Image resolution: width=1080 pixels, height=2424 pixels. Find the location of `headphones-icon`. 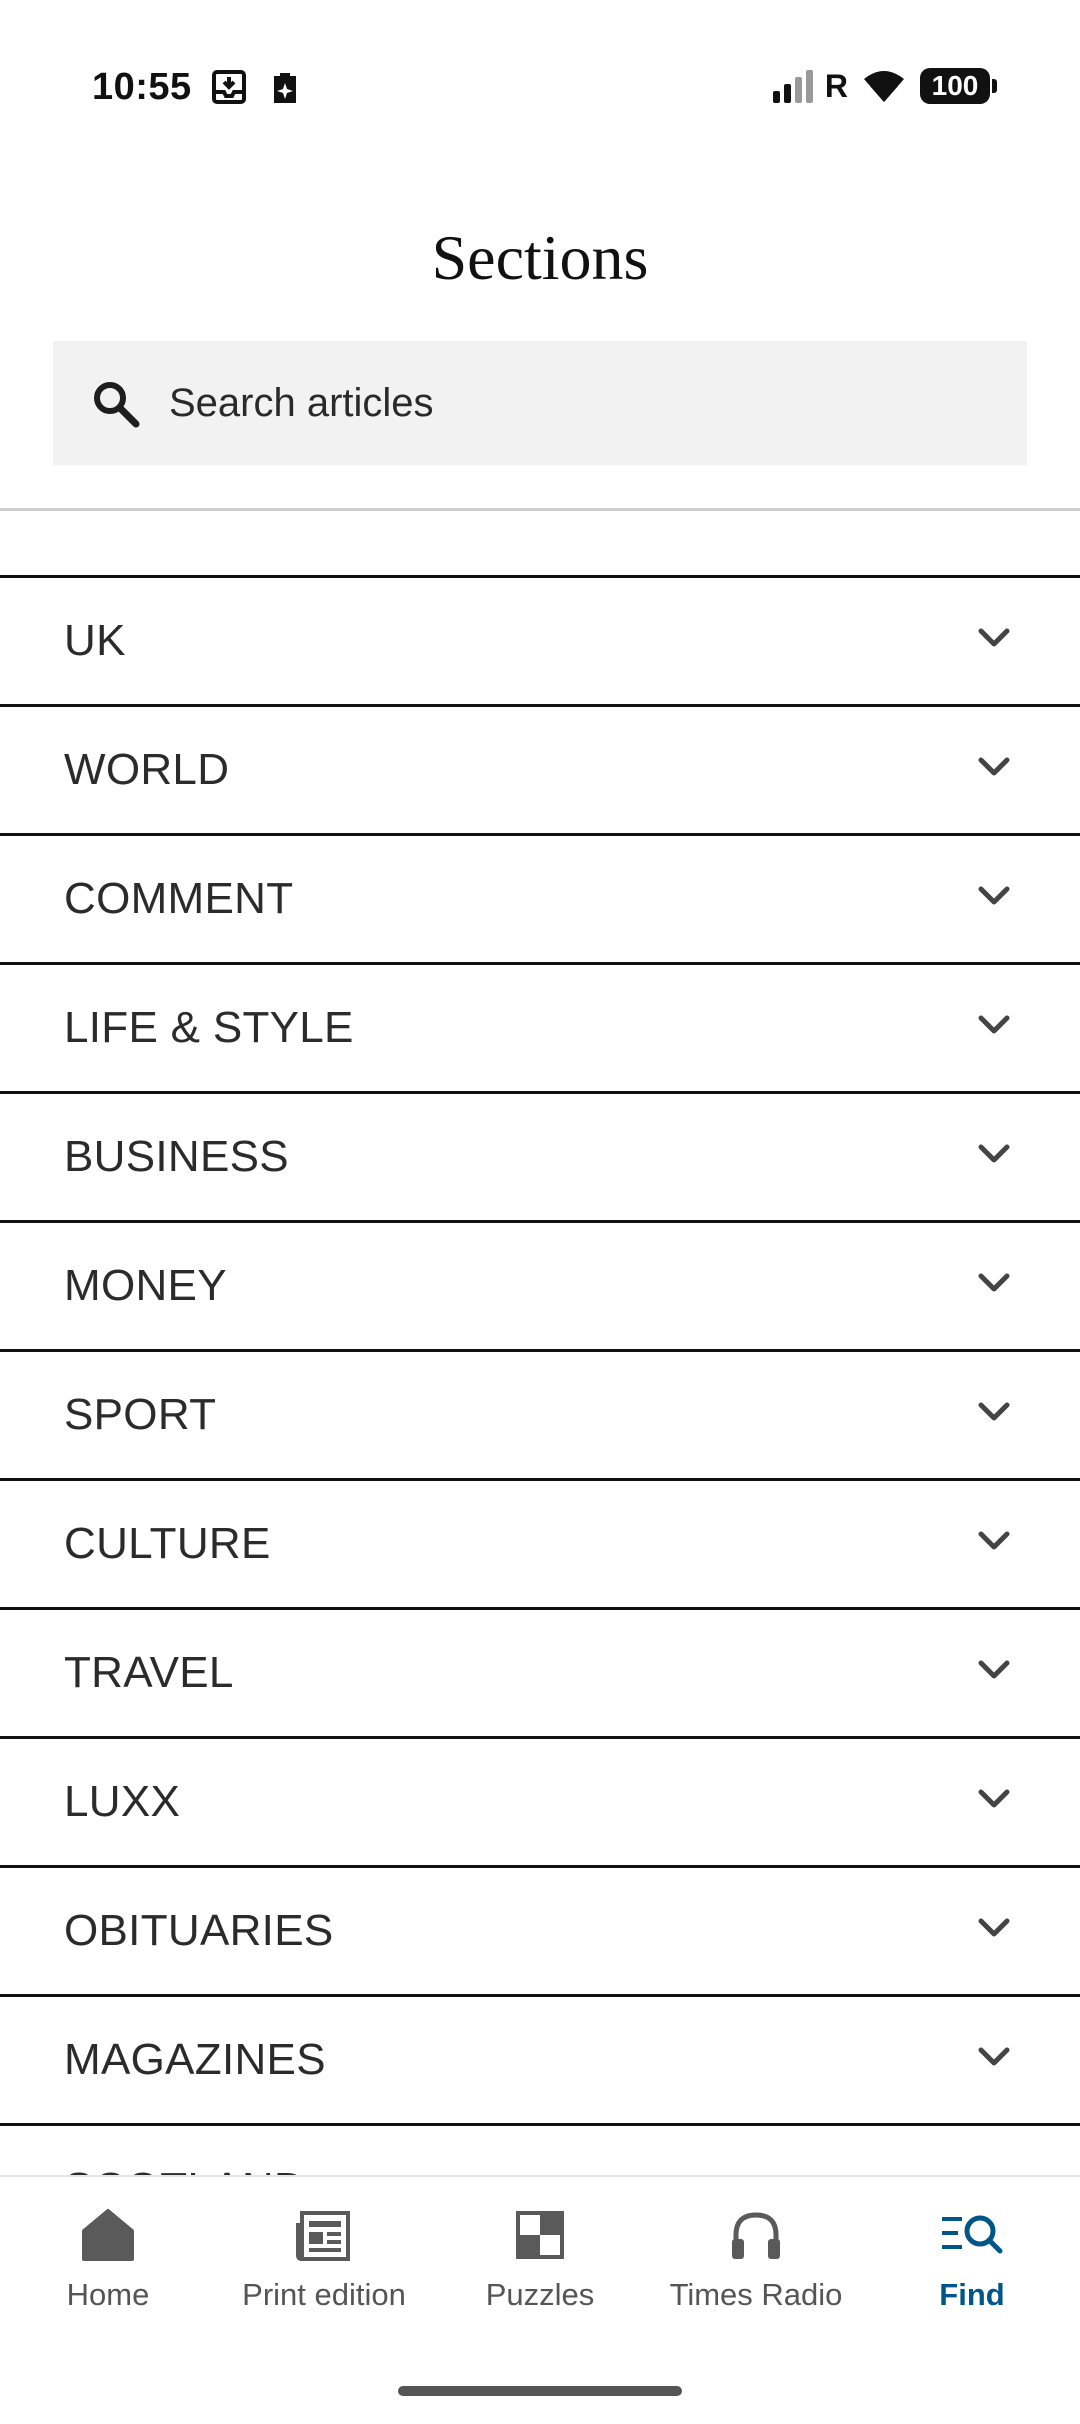

headphones-icon is located at coordinates (756, 2235).